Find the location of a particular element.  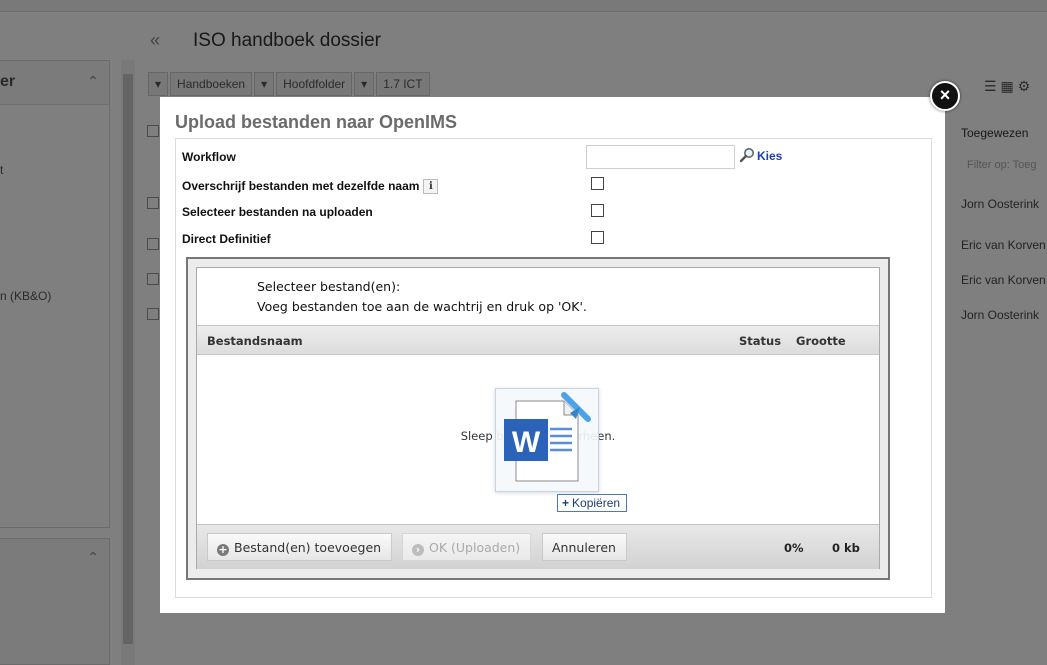

ok-upload-button: › OK (Uploaden) is located at coordinates (467, 547).